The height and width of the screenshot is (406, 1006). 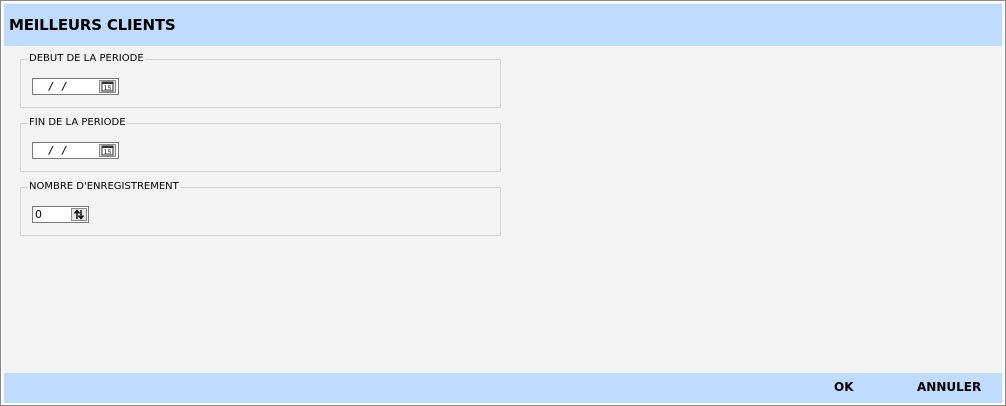 What do you see at coordinates (260, 144) in the screenshot?
I see `end-period-group: FIN DE LA PERIODE / / 15` at bounding box center [260, 144].